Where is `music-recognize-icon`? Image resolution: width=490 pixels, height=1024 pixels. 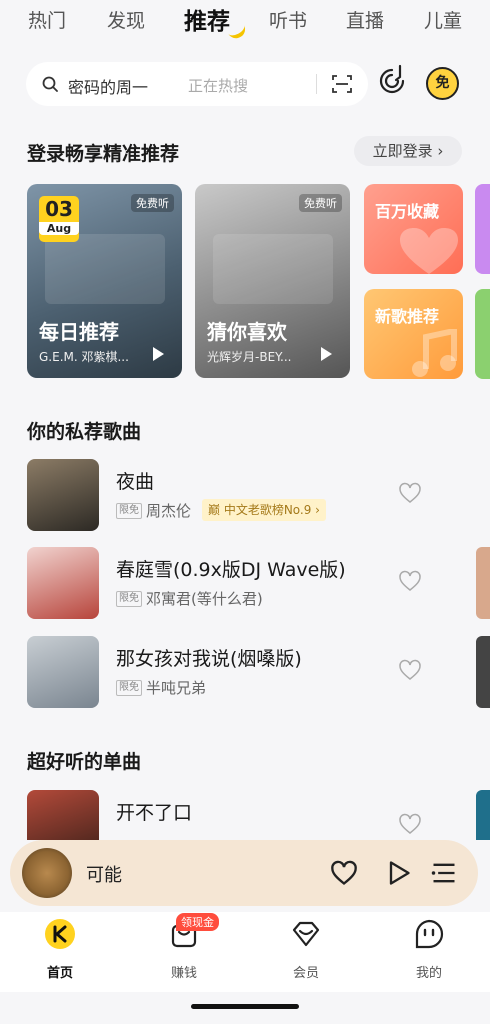 music-recognize-icon is located at coordinates (394, 81).